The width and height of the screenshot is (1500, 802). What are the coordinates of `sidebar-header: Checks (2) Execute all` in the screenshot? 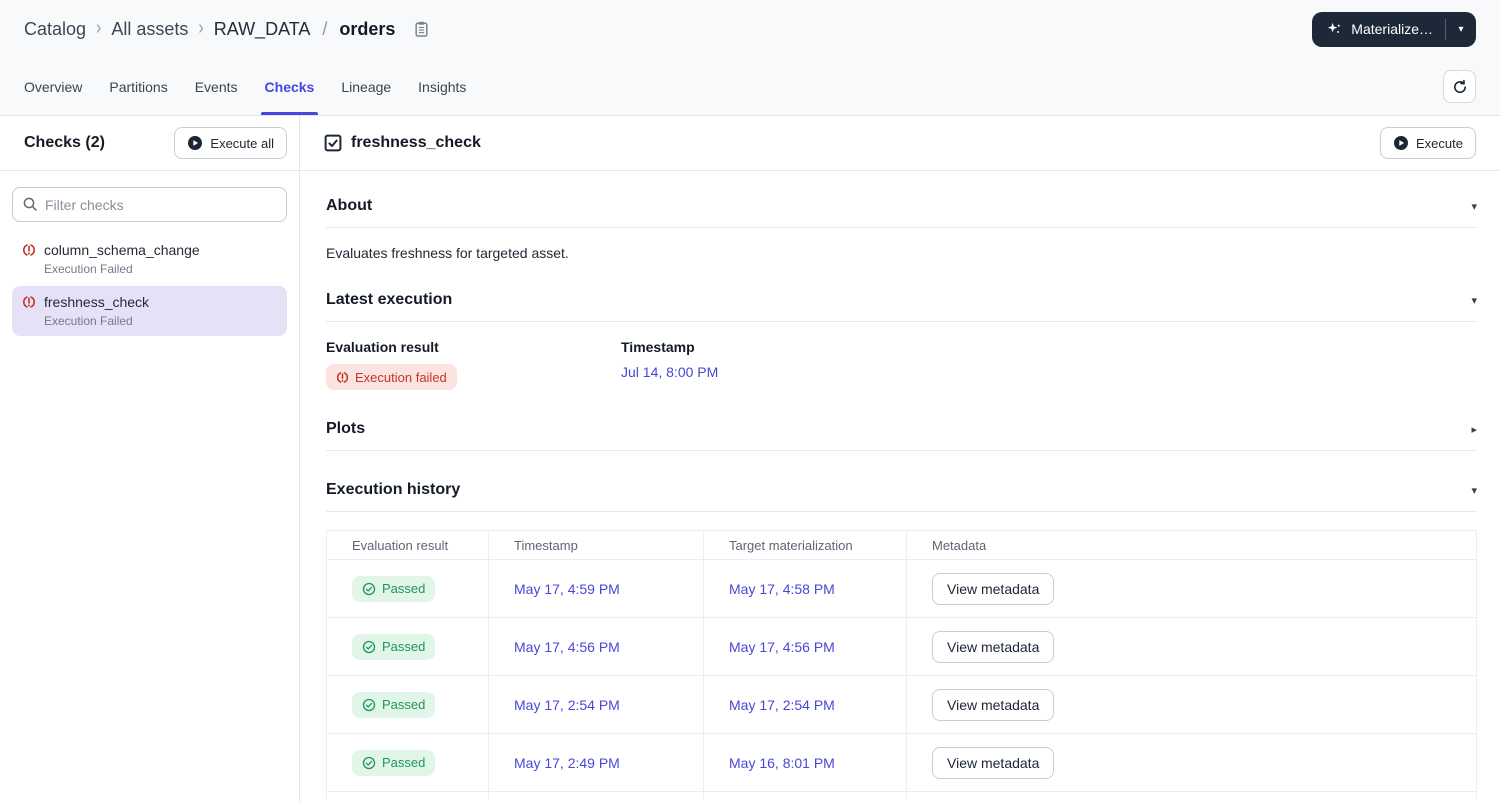 It's located at (149, 143).